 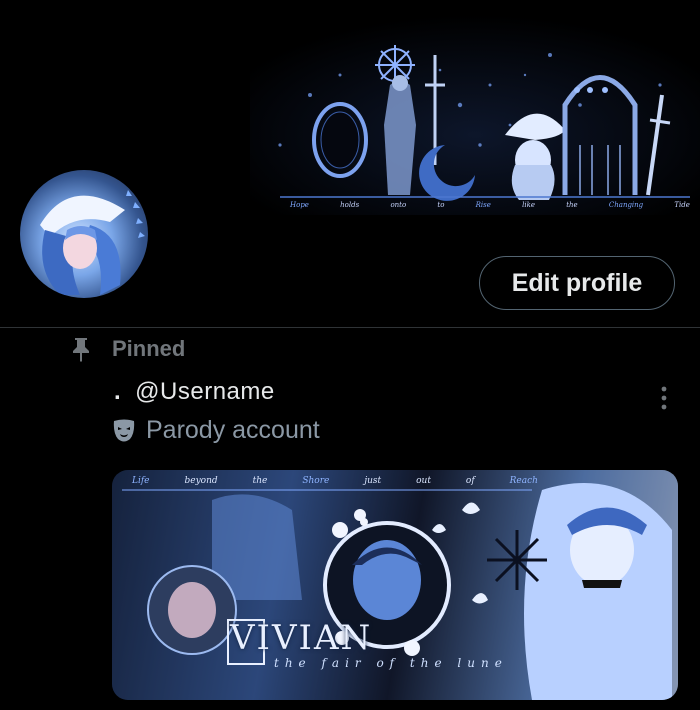 I want to click on media-word: out, so click(x=423, y=481).